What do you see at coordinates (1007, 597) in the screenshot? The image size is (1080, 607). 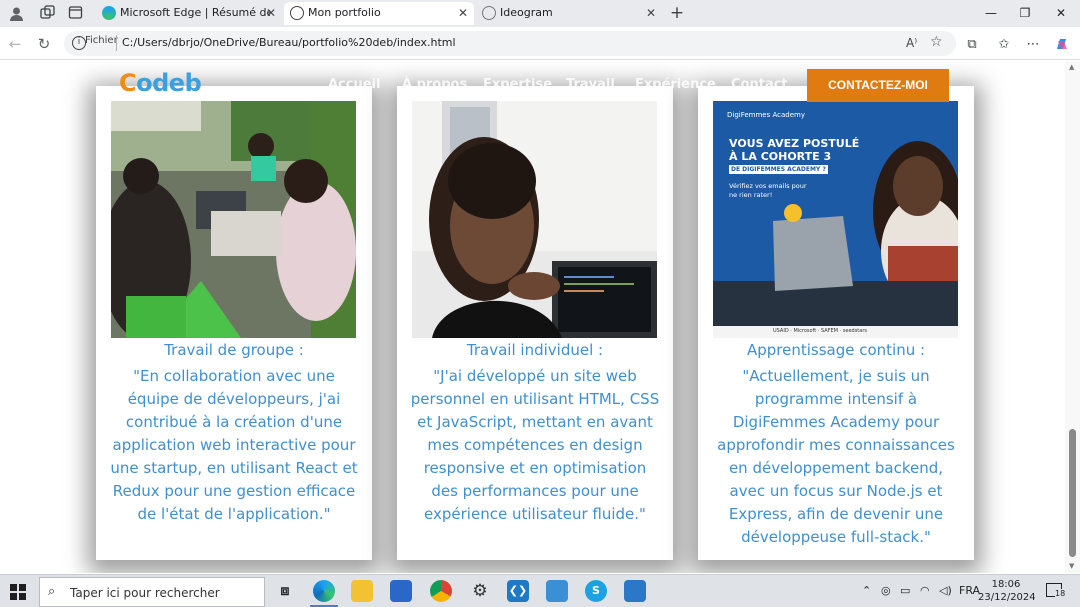 I see `clock-date: 23/12/2024` at bounding box center [1007, 597].